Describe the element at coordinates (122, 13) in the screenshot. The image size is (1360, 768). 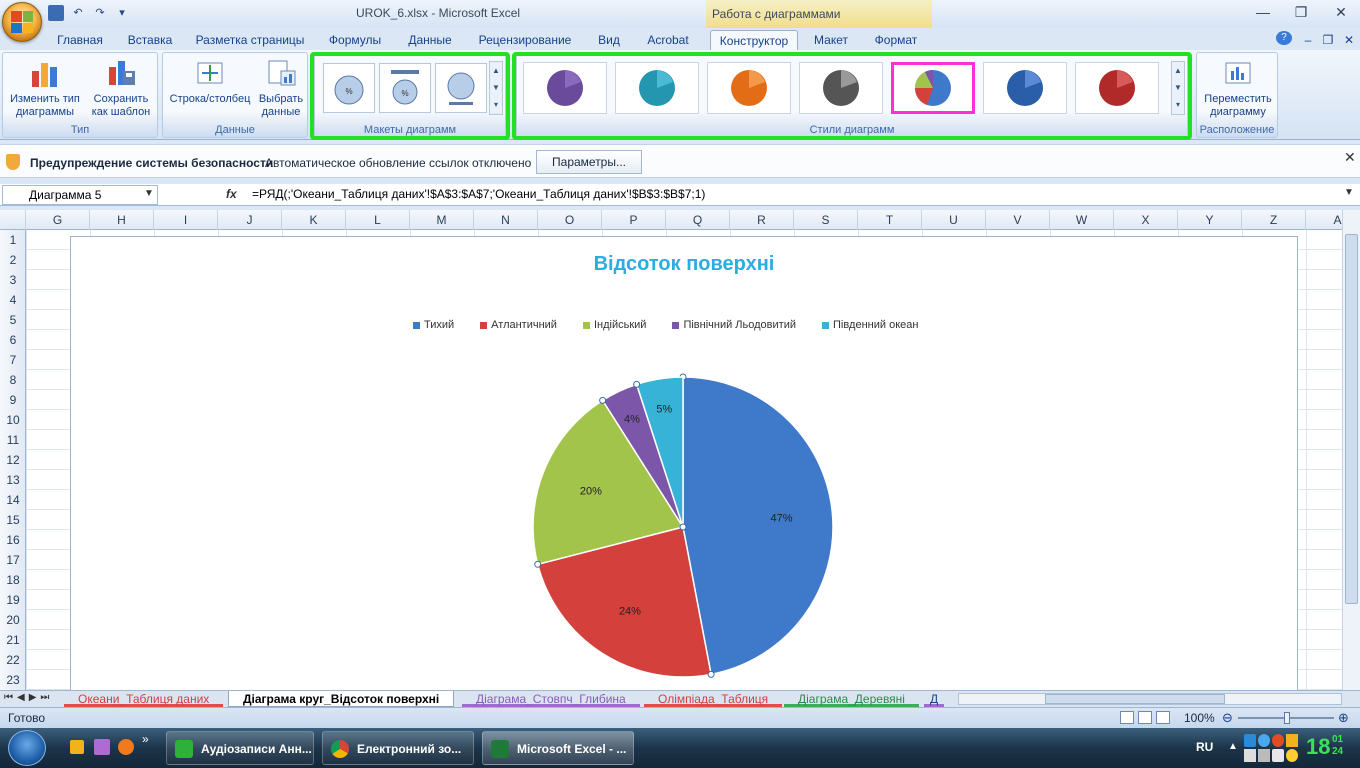
I see `customize-qat-icon: ▾` at that location.